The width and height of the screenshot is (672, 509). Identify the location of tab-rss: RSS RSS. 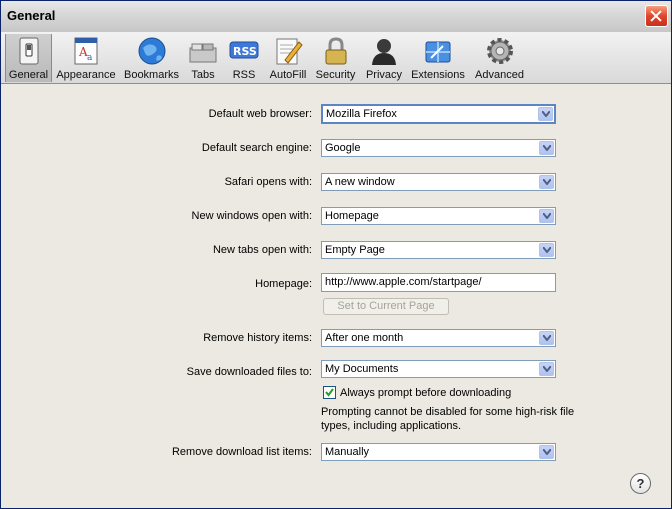
(244, 58).